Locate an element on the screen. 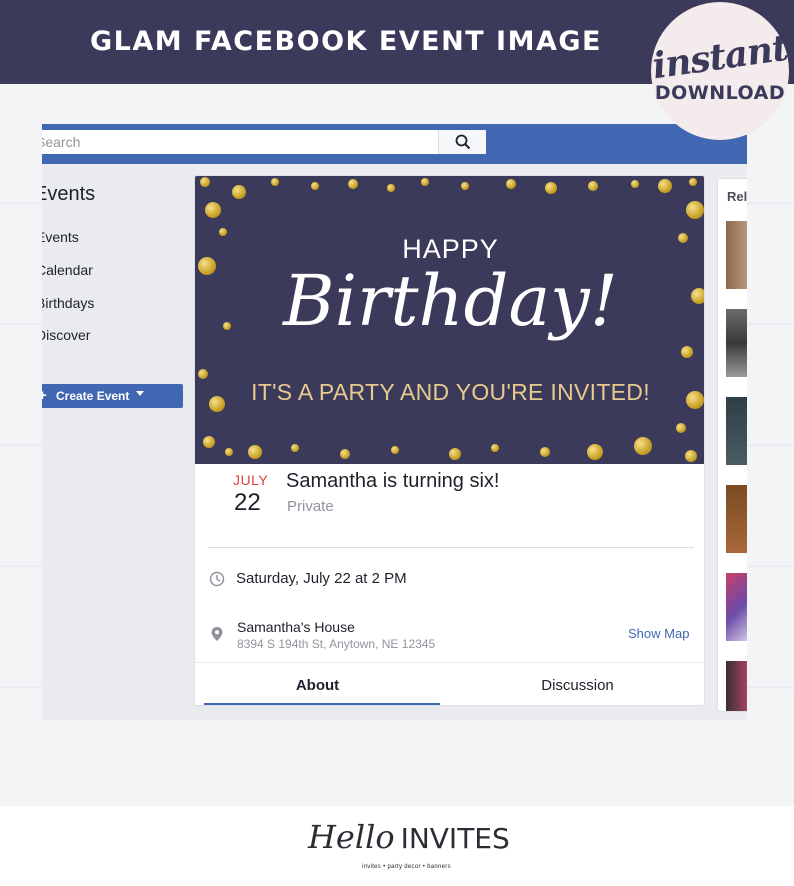  sidebar-item-events: Events is located at coordinates (60, 237).